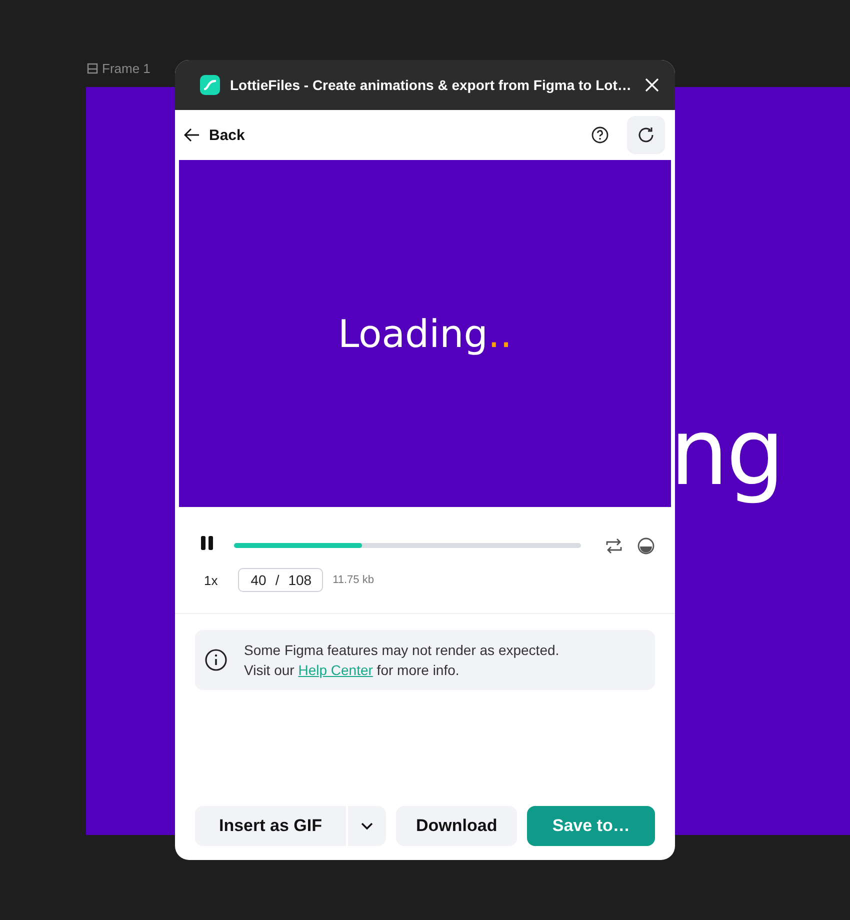  I want to click on refresh-icon, so click(646, 135).